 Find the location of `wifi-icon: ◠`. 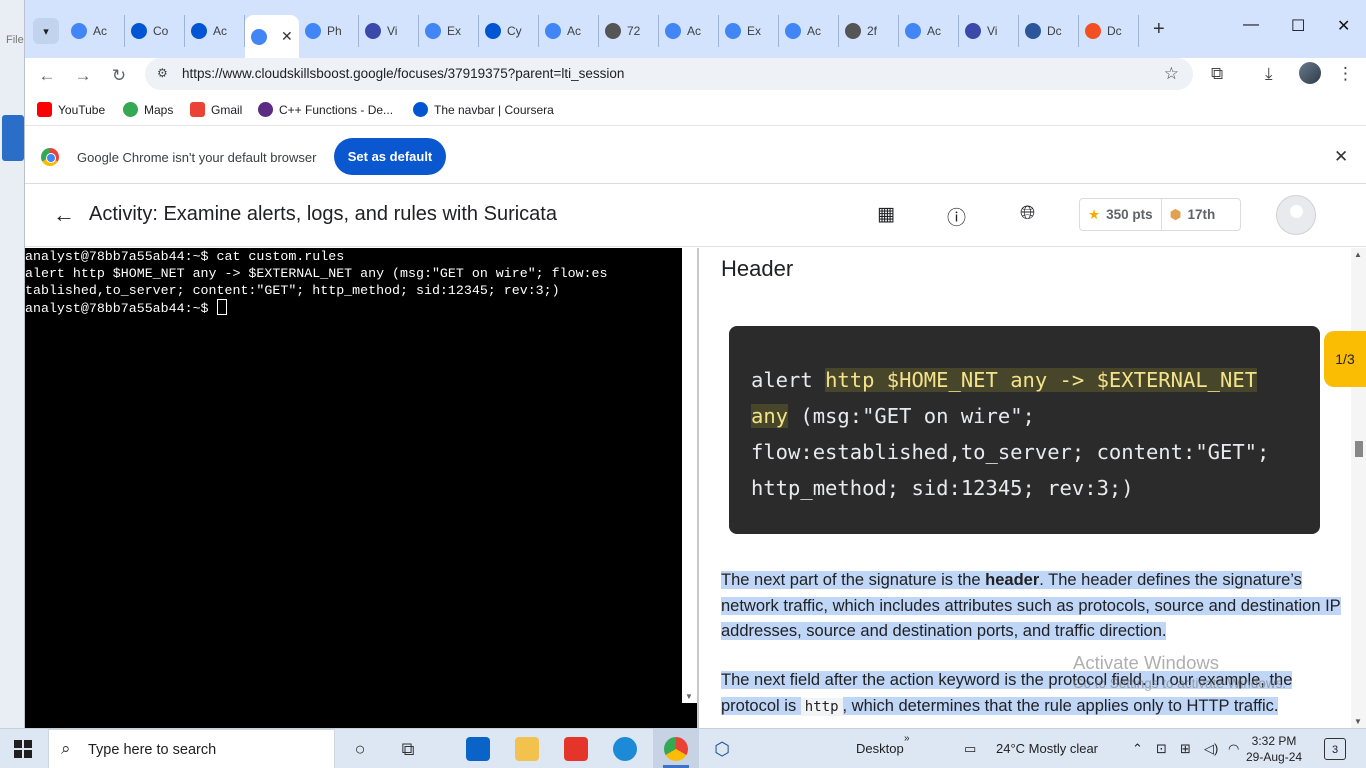

wifi-icon: ◠ is located at coordinates (1233, 749).